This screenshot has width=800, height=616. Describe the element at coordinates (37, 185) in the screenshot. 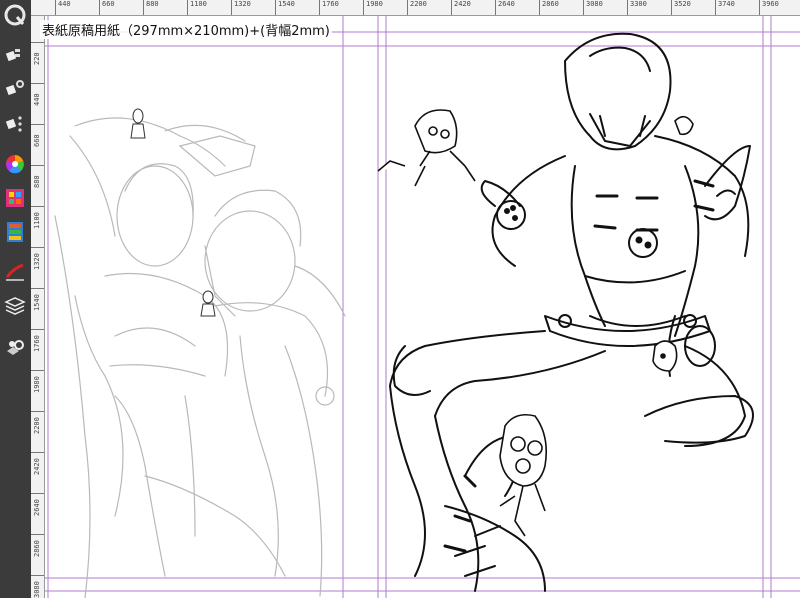

I see `ruler-tick-v: 880` at that location.